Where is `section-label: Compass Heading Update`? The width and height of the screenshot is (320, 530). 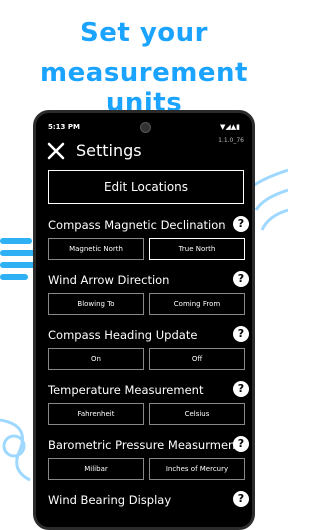 section-label: Compass Heading Update is located at coordinates (123, 335).